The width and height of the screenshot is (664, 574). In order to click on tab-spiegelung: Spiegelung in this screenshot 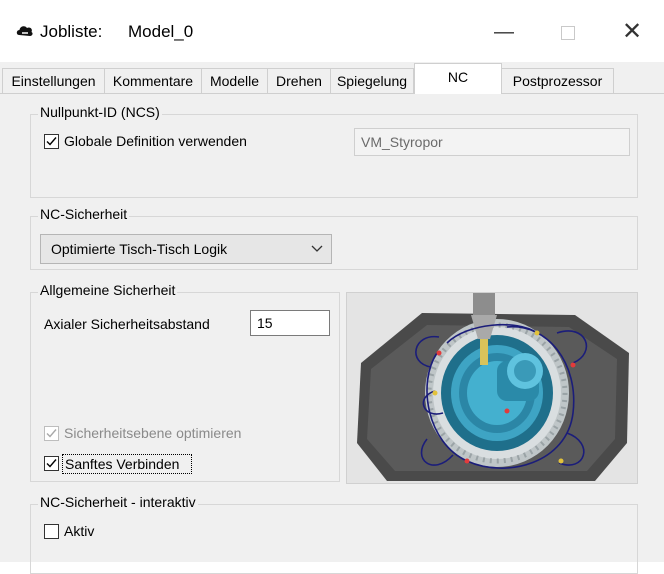, I will do `click(372, 80)`.